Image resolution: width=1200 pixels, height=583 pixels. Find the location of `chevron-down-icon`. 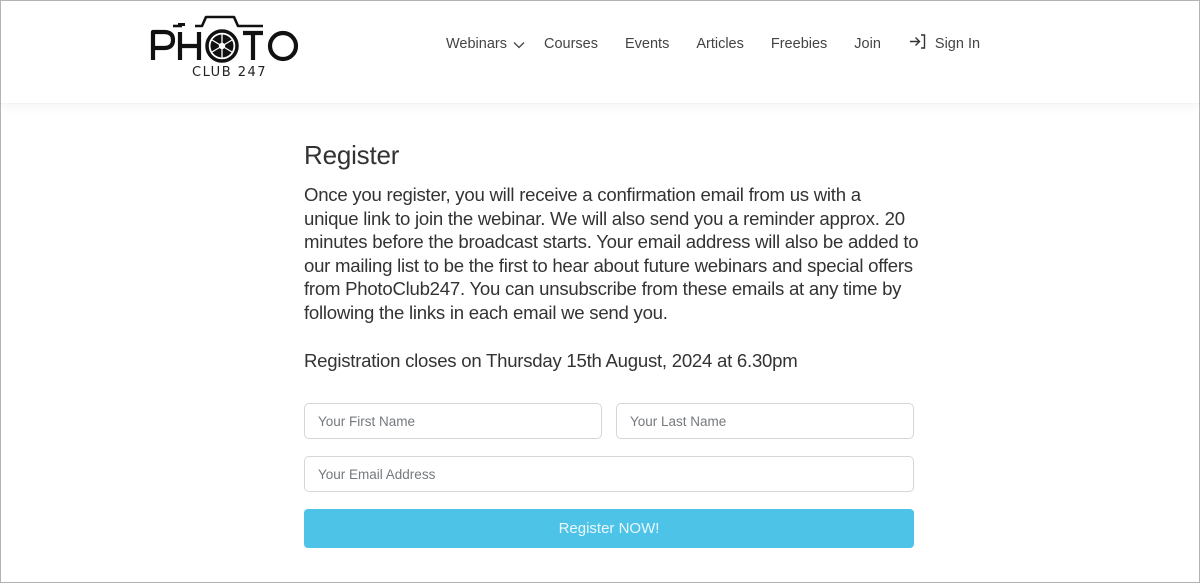

chevron-down-icon is located at coordinates (519, 44).